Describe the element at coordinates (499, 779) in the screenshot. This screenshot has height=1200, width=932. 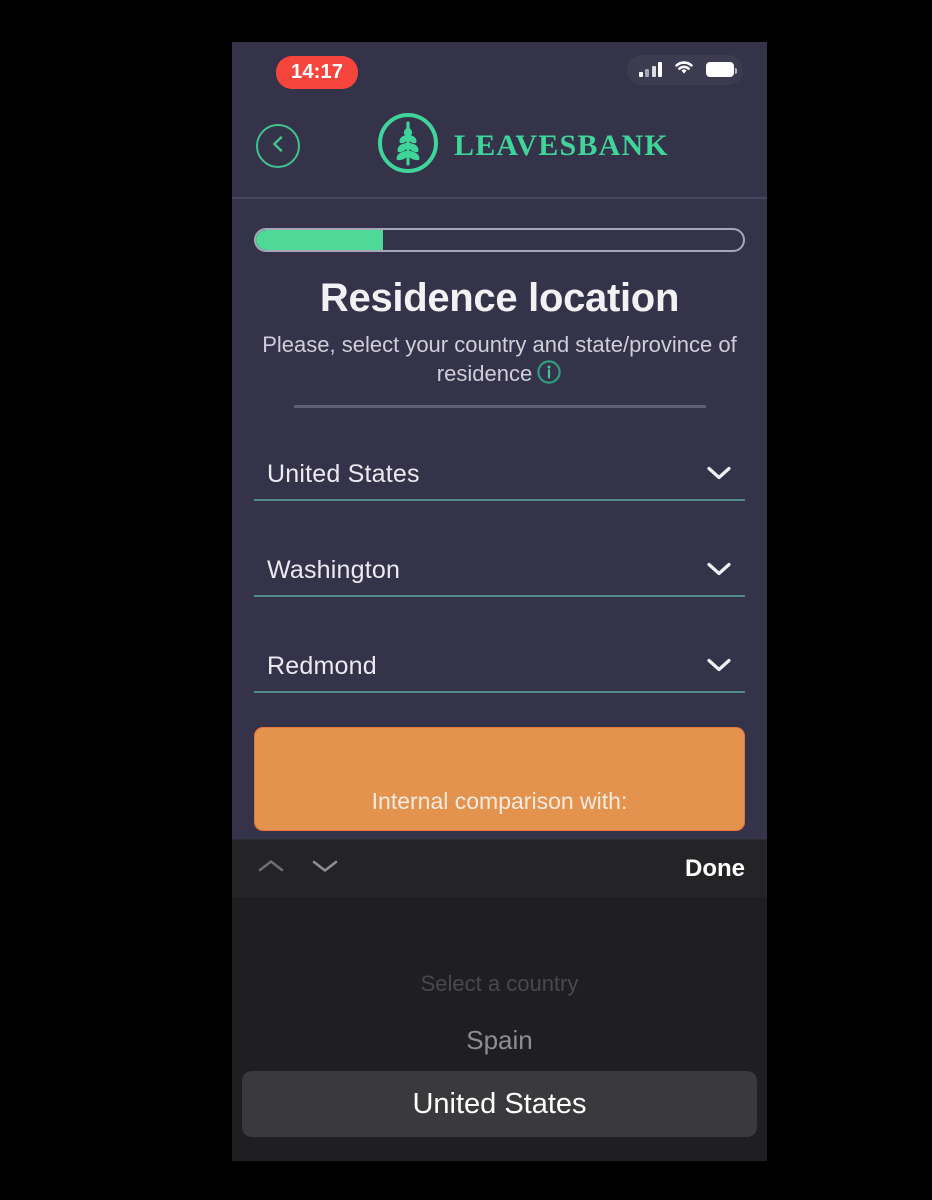
I see `internal-comparison-button: Internal comparison with:` at that location.